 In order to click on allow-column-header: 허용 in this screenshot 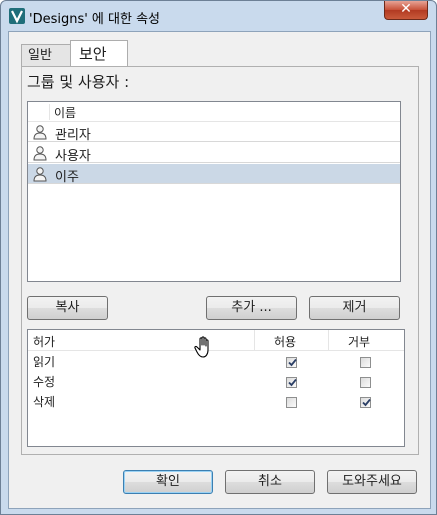, I will do `click(285, 342)`.